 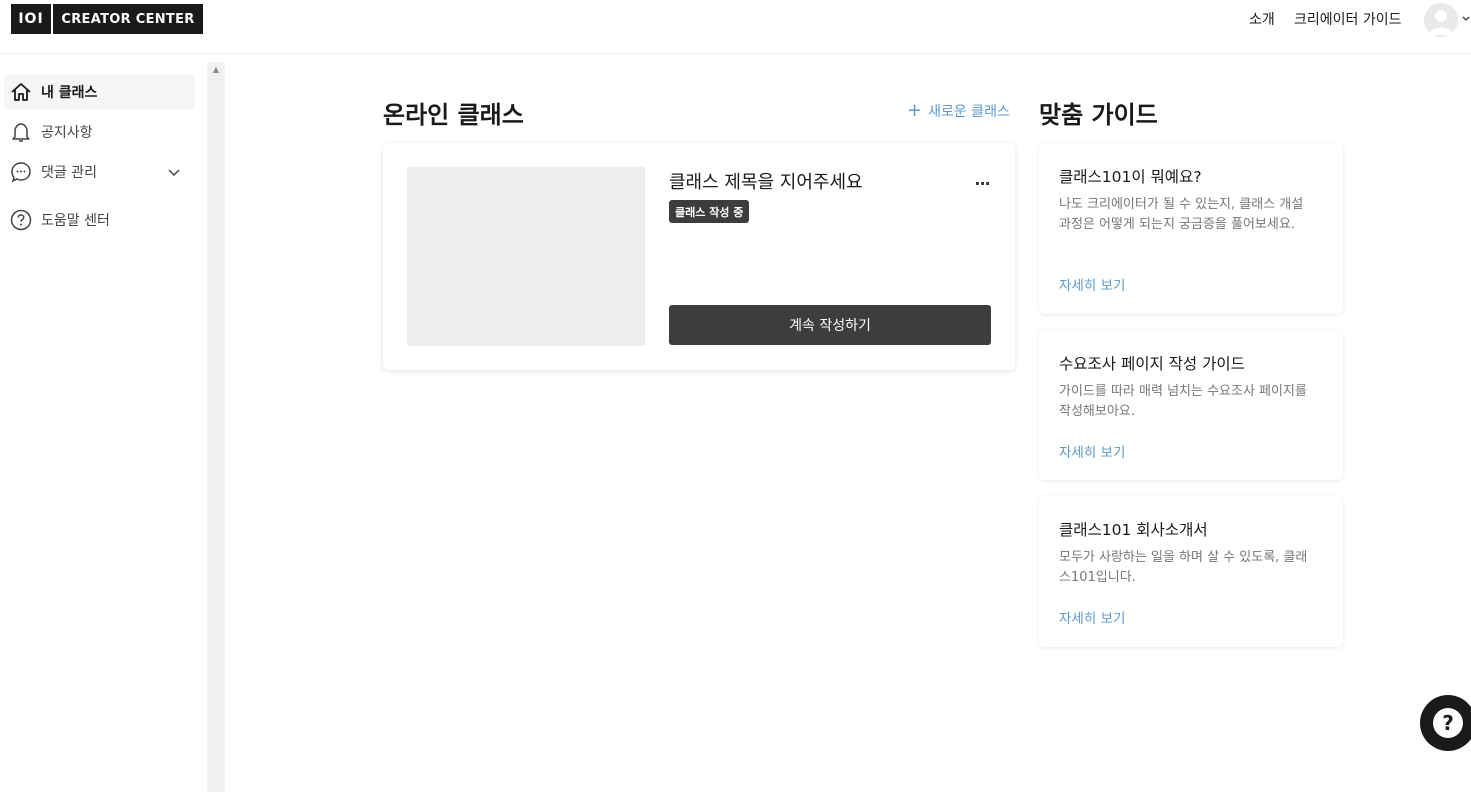 I want to click on user-avatar-icon, so click(x=1441, y=20).